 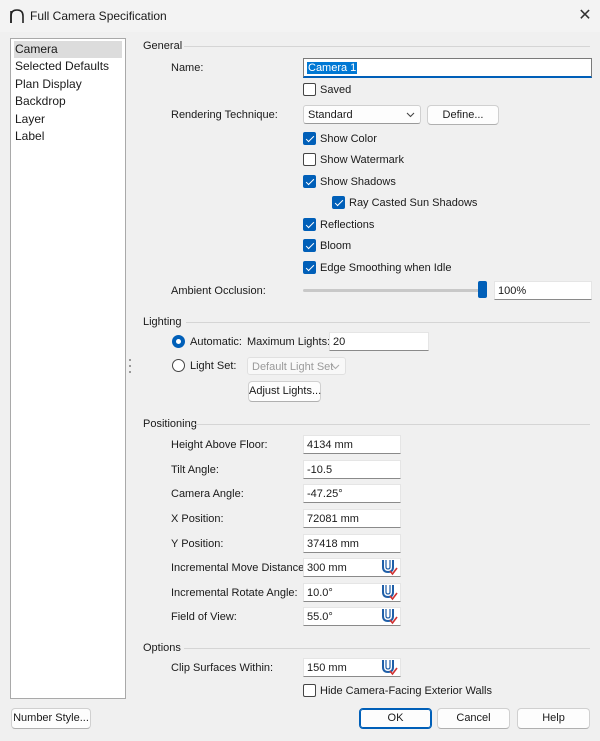 I want to click on edge-smoothing-checkbox, so click(x=309, y=267).